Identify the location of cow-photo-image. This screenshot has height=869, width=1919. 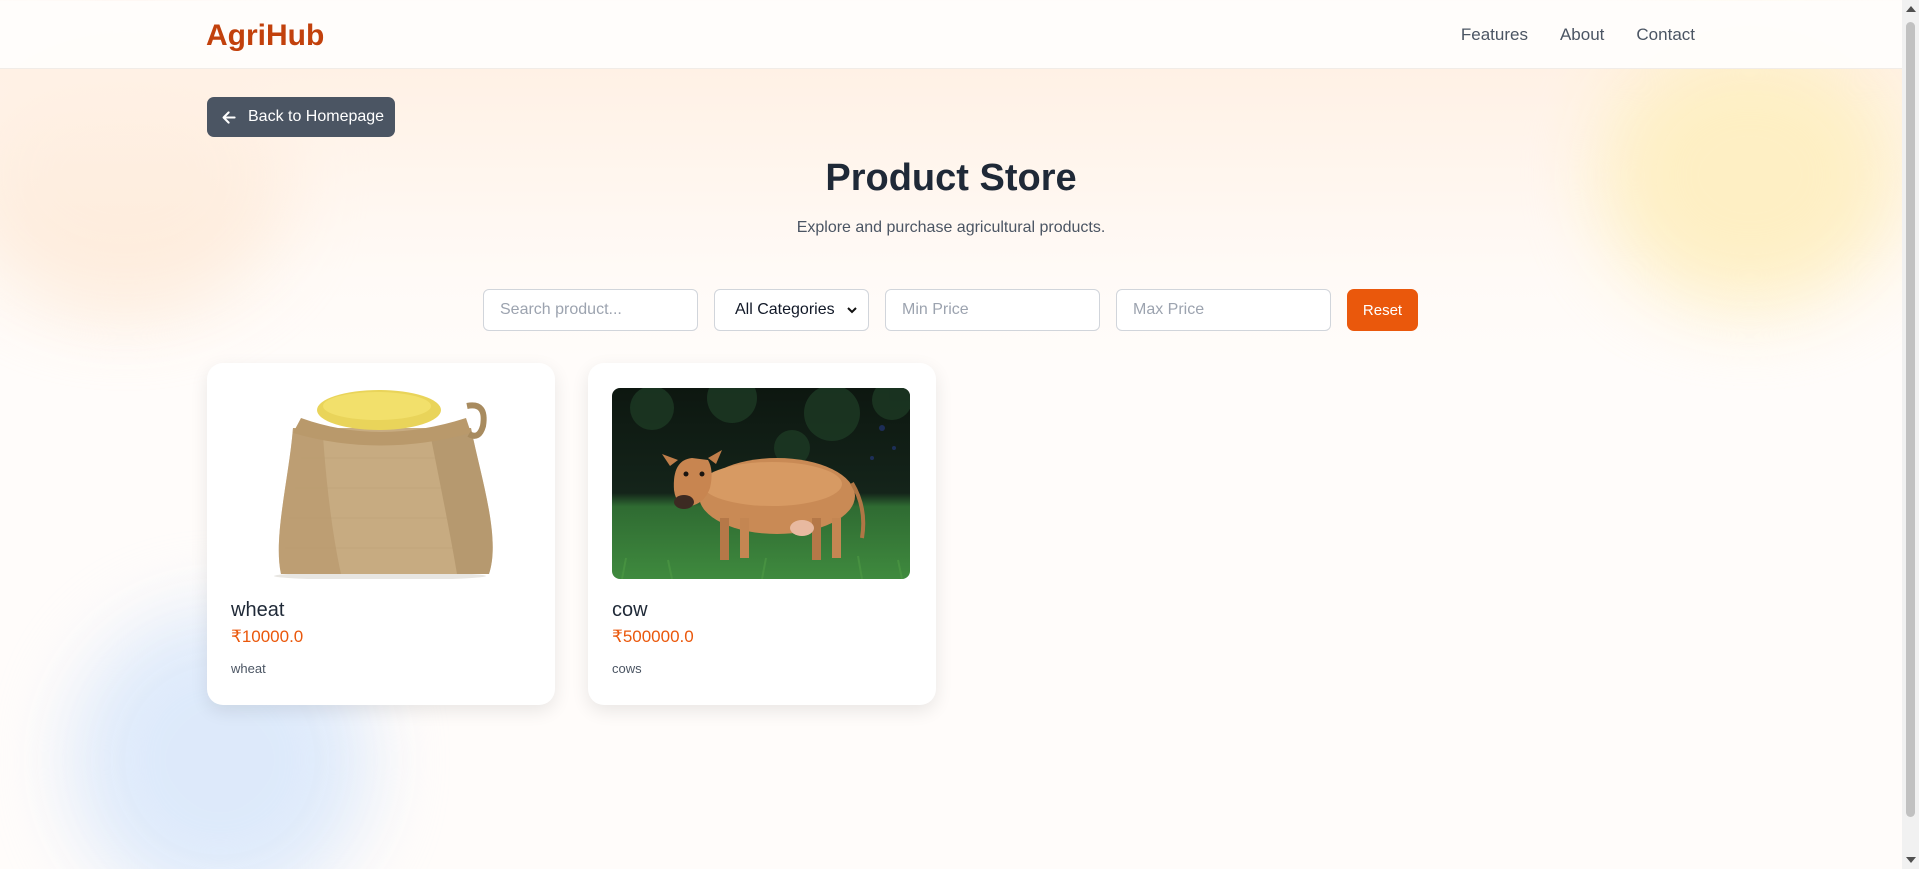
(761, 483).